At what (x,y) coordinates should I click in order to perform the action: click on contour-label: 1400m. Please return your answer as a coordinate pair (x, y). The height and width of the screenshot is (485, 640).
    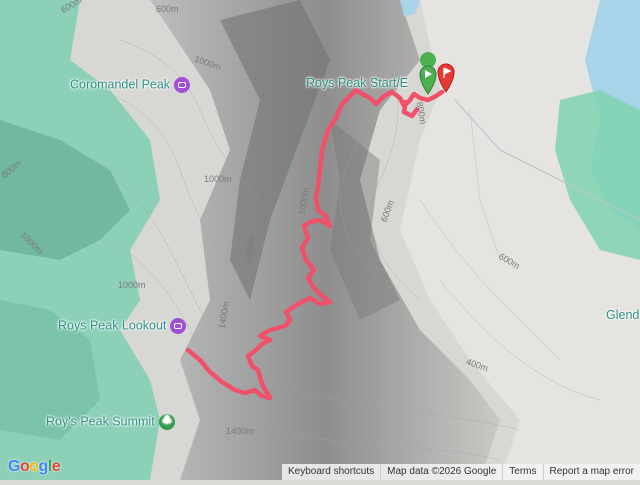
    Looking at the image, I should click on (240, 431).